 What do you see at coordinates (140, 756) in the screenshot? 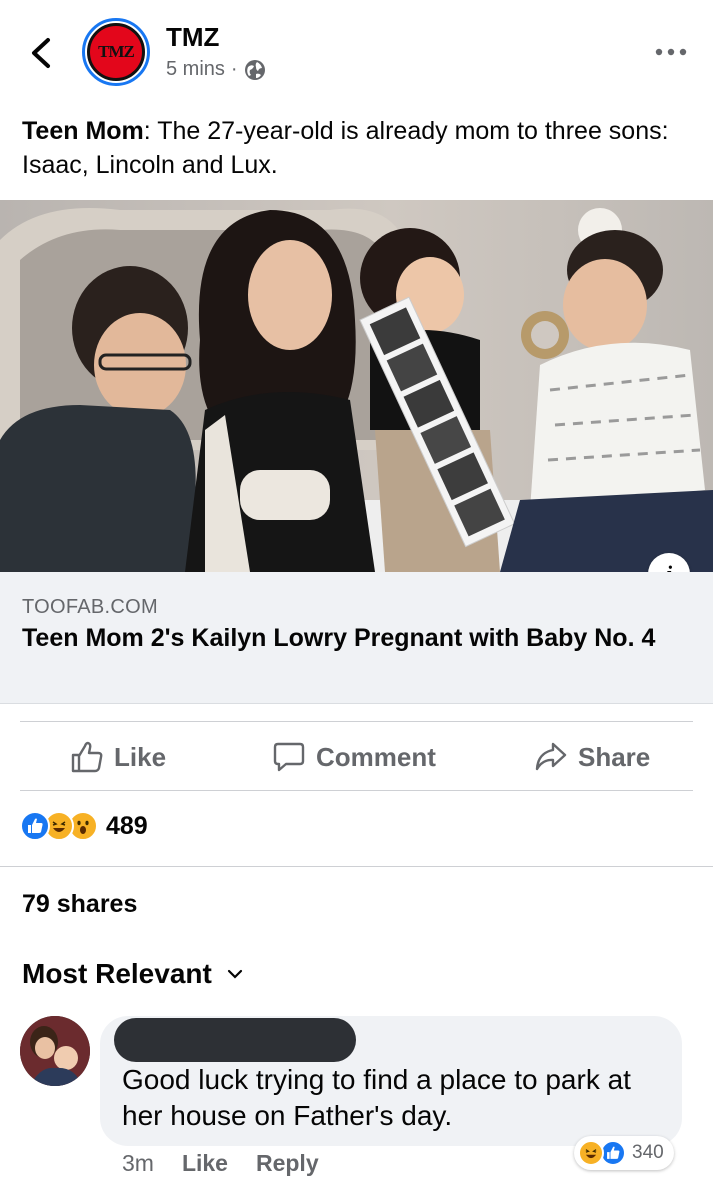
I see `like-label: Like` at bounding box center [140, 756].